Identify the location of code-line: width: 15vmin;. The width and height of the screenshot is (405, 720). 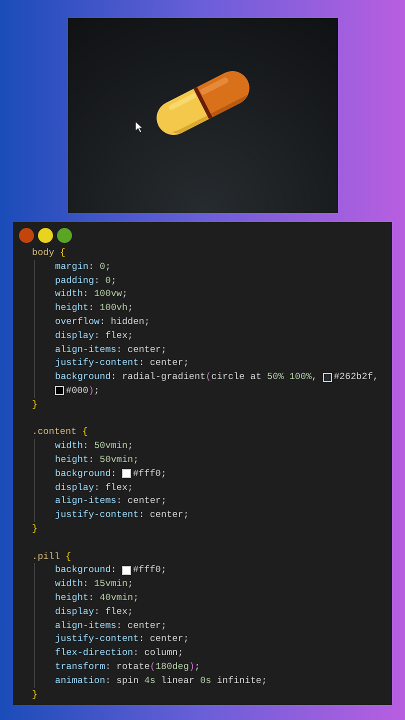
(94, 584).